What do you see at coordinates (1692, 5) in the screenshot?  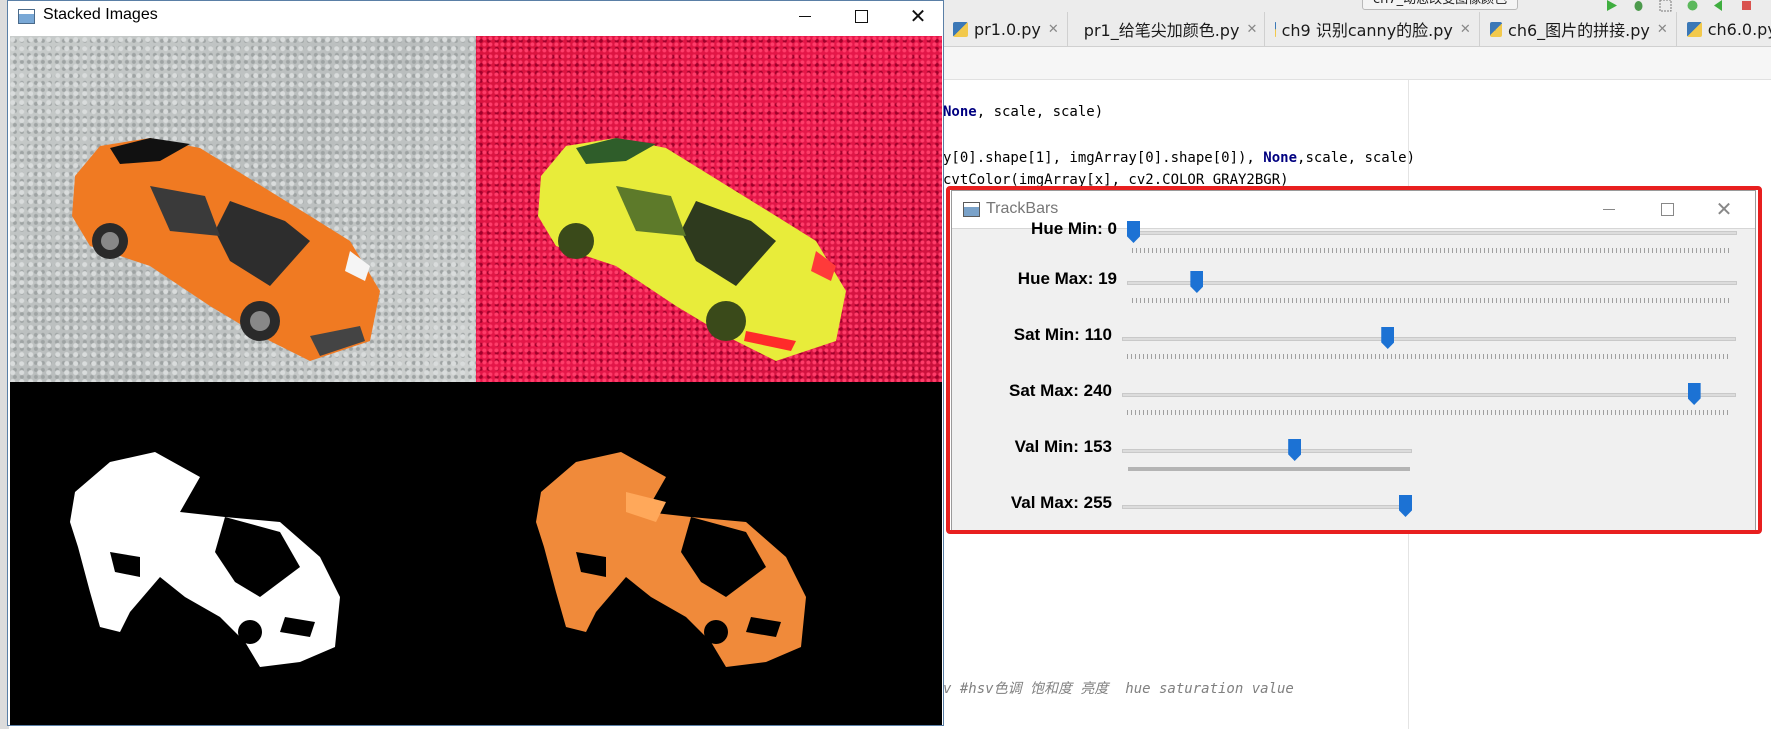 I see `profile-icon` at bounding box center [1692, 5].